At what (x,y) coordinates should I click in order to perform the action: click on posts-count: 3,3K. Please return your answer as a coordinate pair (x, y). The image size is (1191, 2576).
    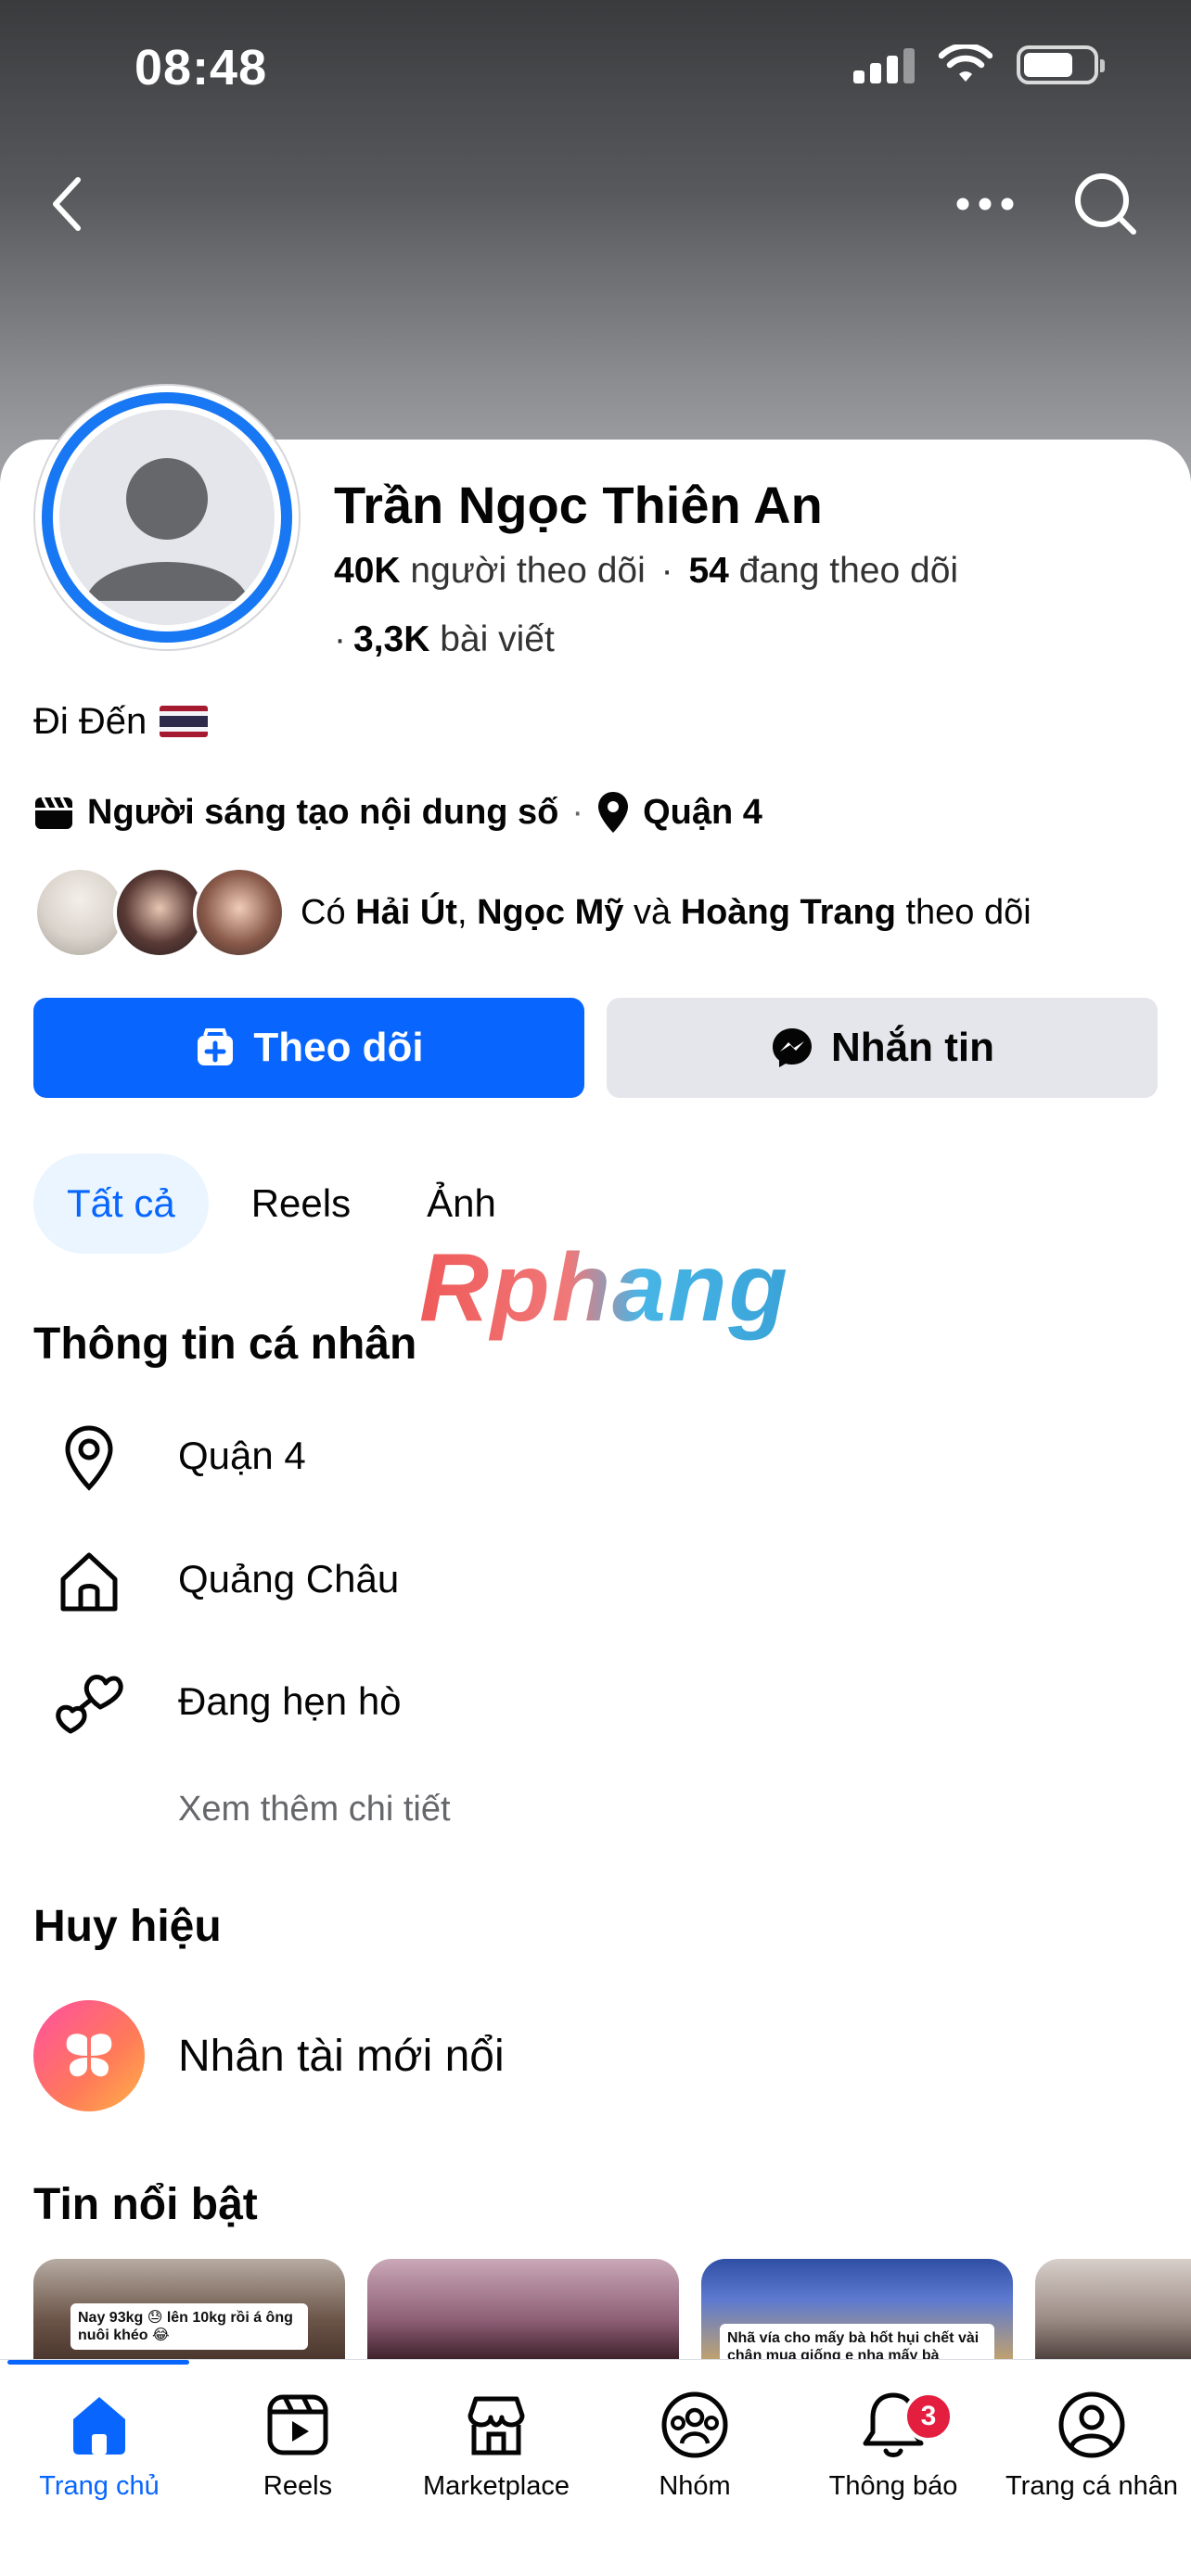
    Looking at the image, I should click on (391, 639).